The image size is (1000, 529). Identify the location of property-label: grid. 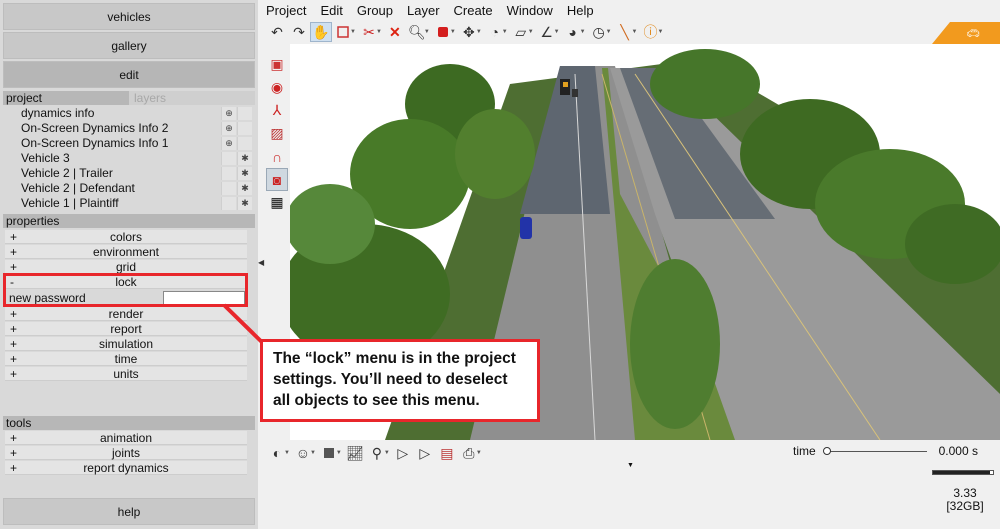
(125, 267).